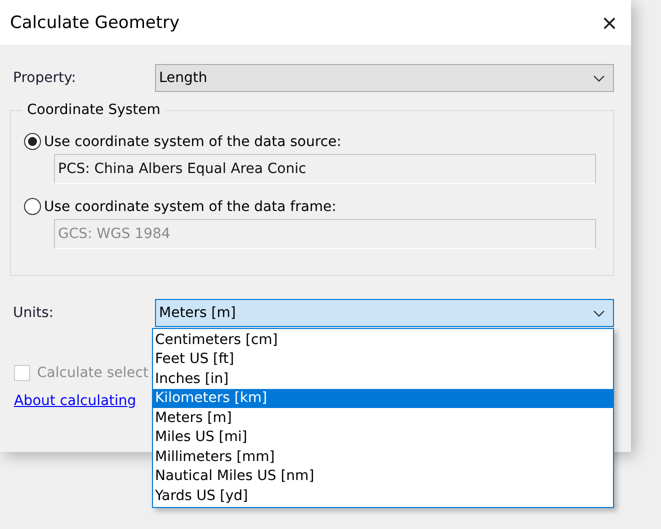 This screenshot has height=529, width=661. What do you see at coordinates (94, 110) in the screenshot?
I see `group-title: Coordinate System` at bounding box center [94, 110].